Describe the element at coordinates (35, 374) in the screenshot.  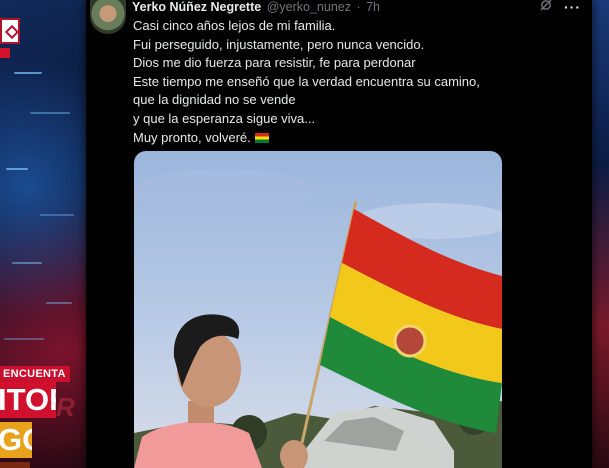
I see `lower-third-kicker: ENCUENTA` at that location.